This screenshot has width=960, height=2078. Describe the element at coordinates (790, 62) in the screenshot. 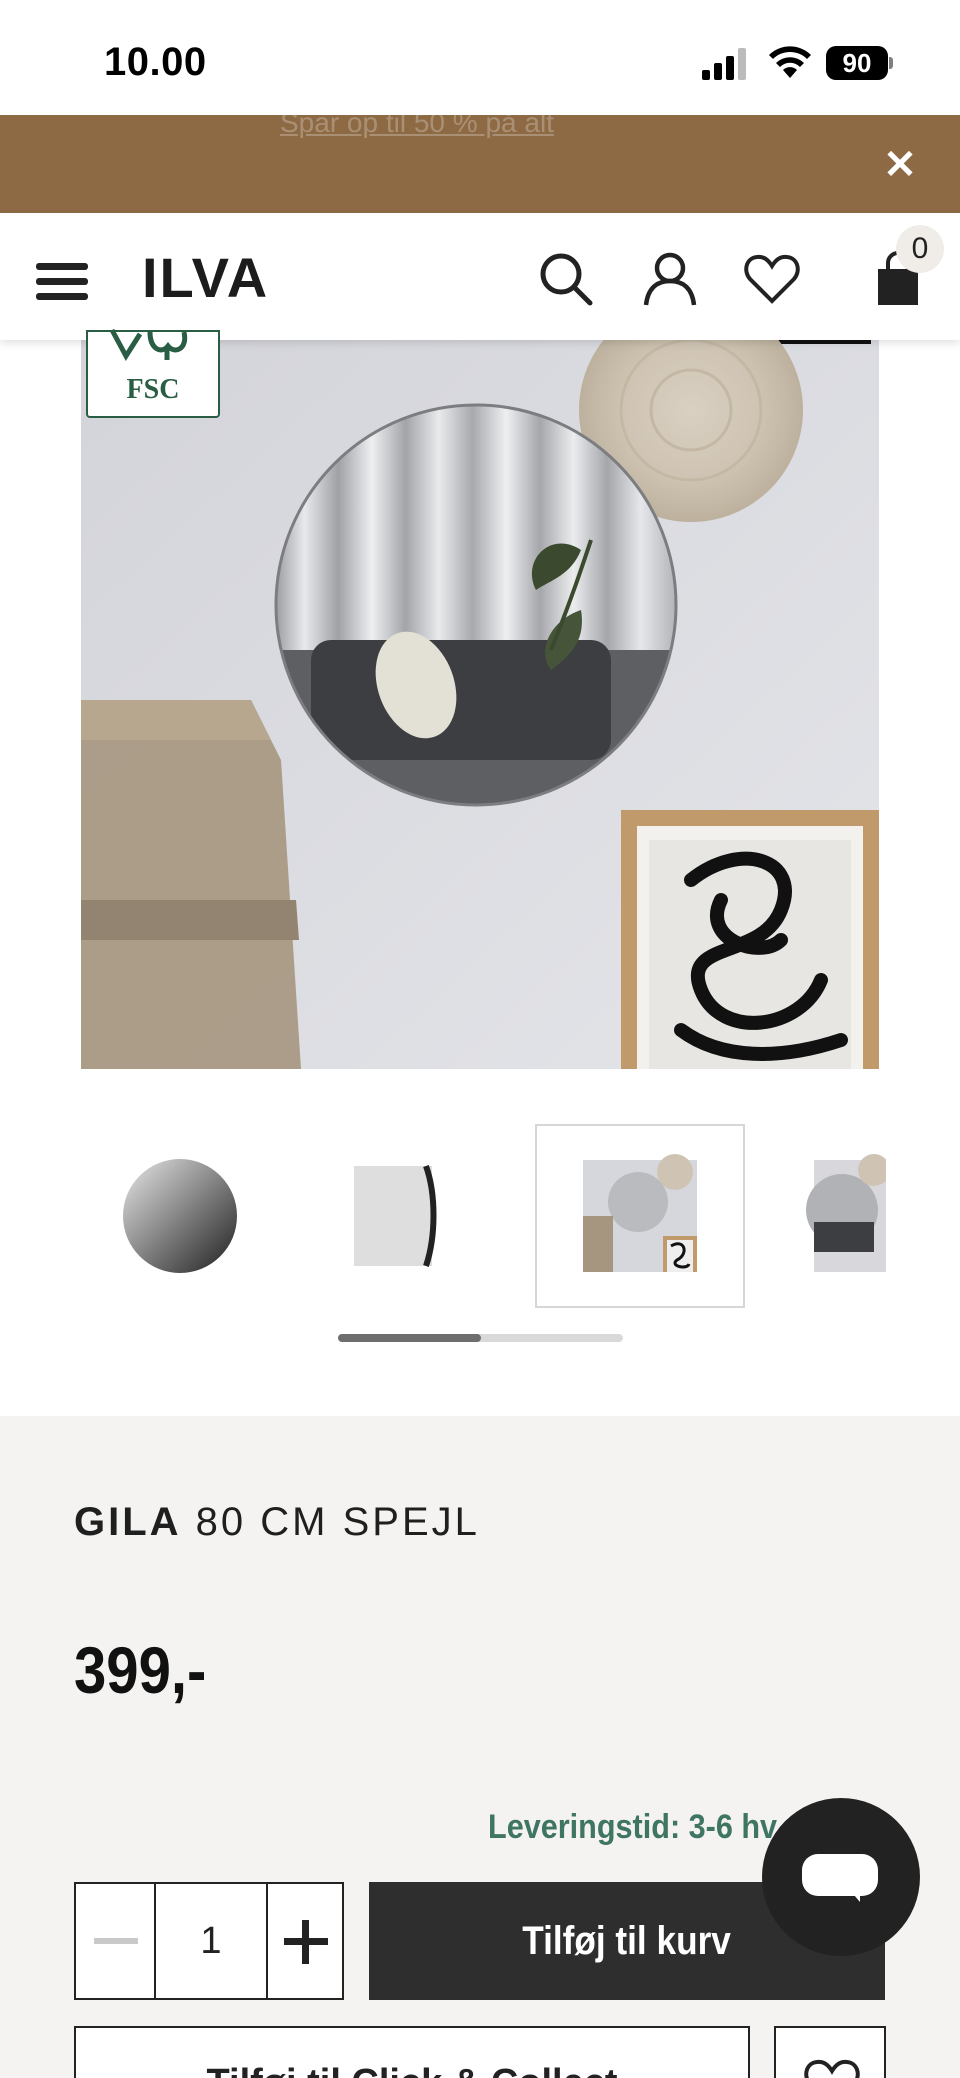

I see `wifi-icon` at that location.